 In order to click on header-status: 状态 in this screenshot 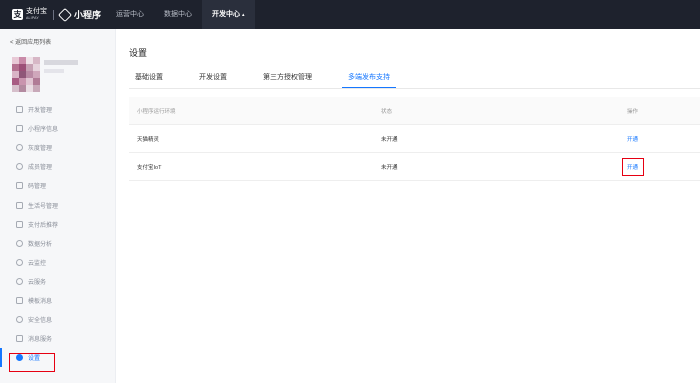, I will do `click(387, 111)`.